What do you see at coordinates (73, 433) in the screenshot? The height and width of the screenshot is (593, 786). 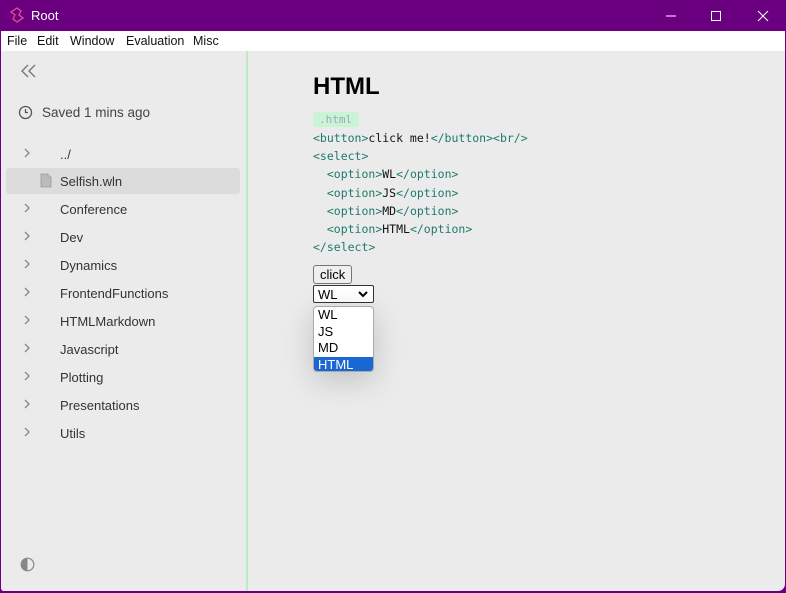 I see `sidebar-item-label: Utils` at bounding box center [73, 433].